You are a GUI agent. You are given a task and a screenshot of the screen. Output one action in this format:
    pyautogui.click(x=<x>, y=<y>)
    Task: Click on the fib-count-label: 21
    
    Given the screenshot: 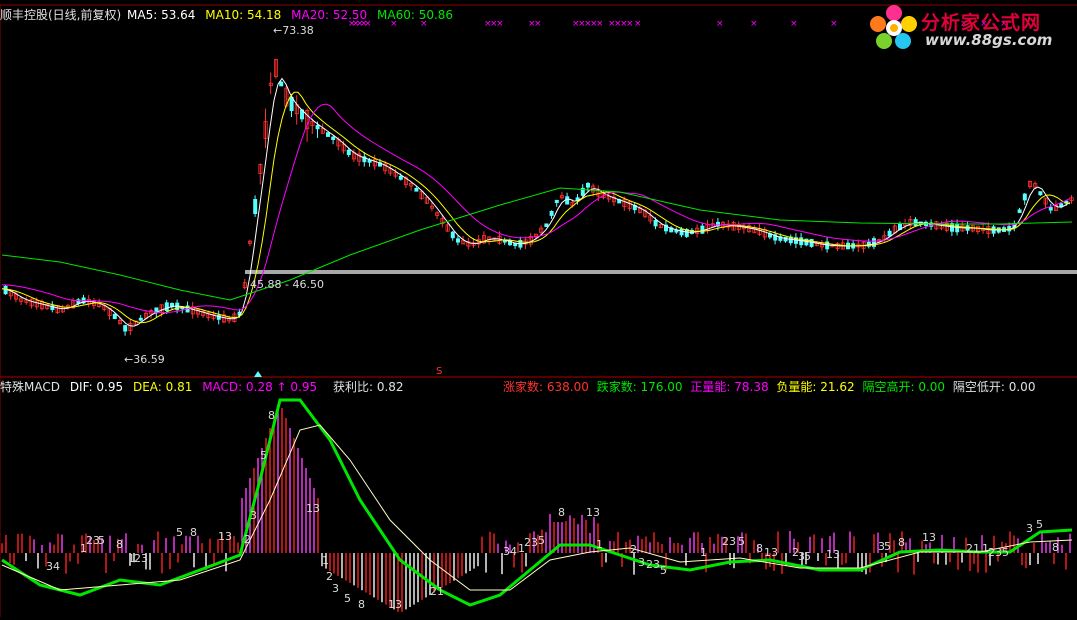 What is the action you would take?
    pyautogui.click(x=437, y=591)
    